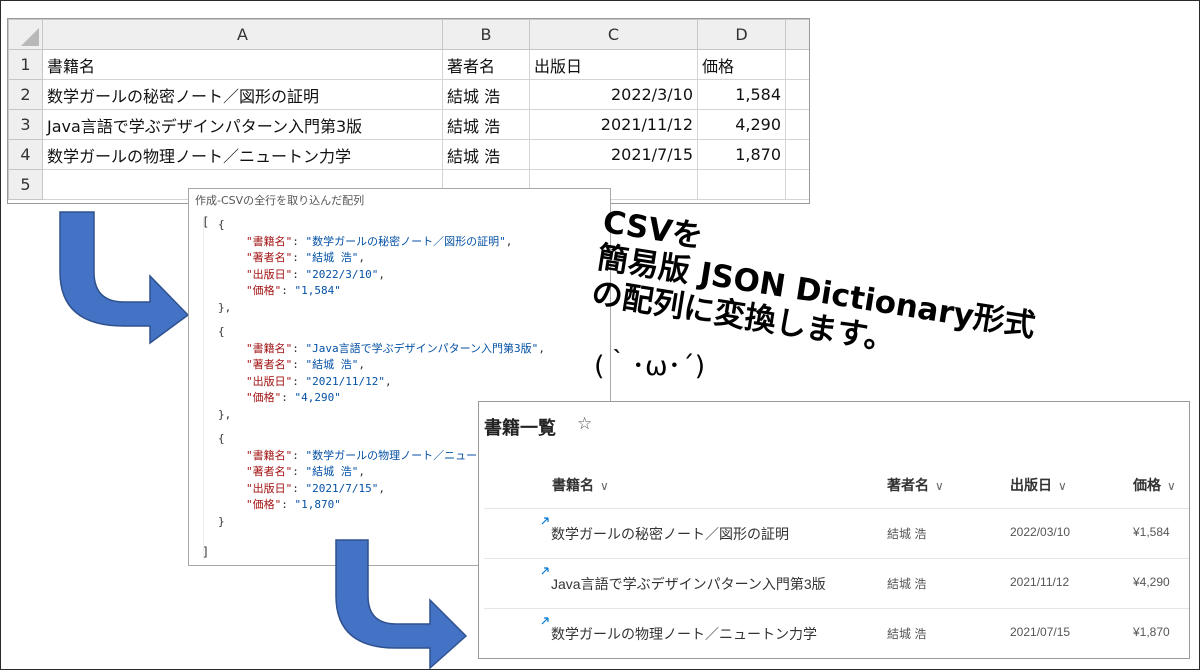  Describe the element at coordinates (269, 381) in the screenshot. I see `json-key: "出版日"` at that location.